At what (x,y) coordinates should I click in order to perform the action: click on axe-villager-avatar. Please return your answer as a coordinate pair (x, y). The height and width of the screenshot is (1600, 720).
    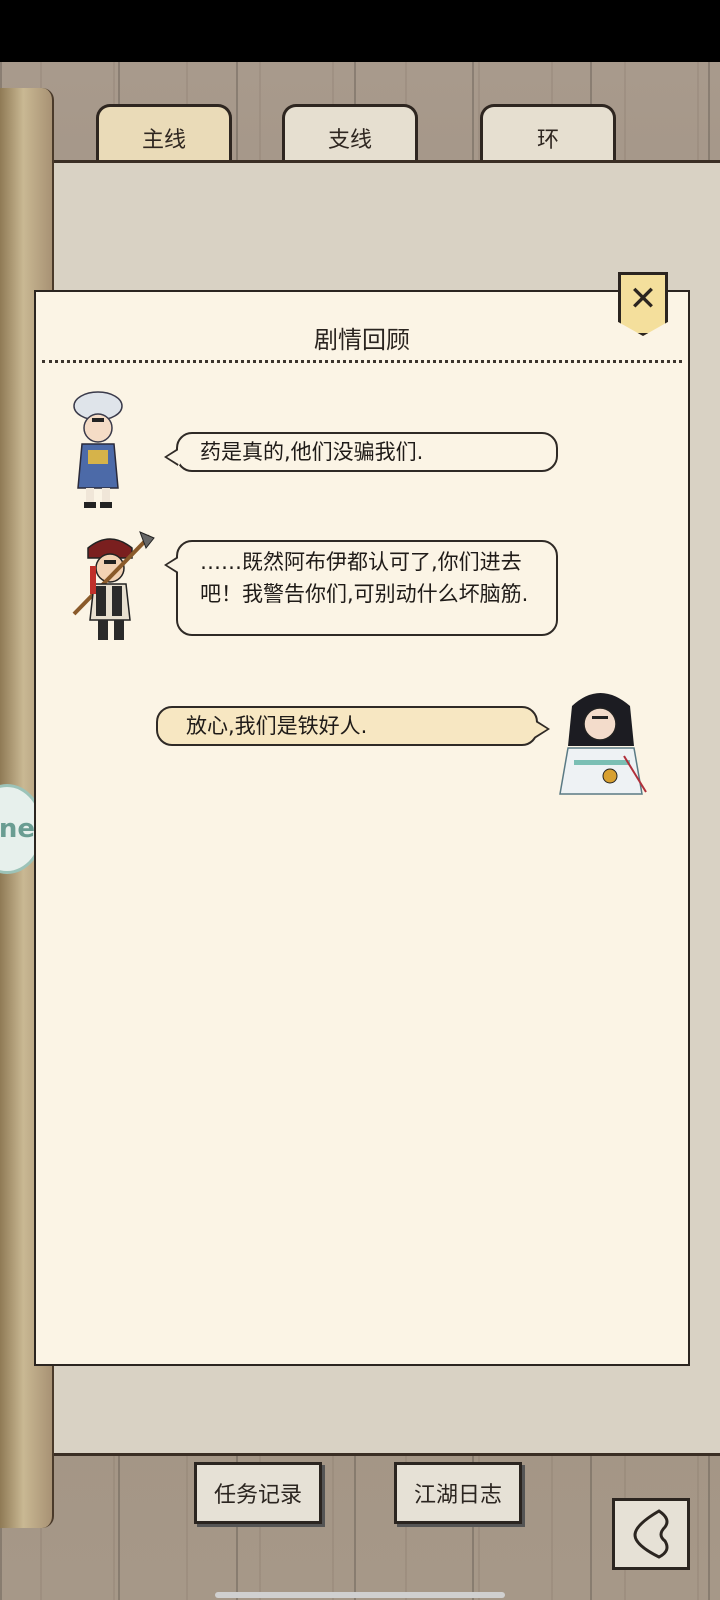
    Looking at the image, I should click on (113, 585).